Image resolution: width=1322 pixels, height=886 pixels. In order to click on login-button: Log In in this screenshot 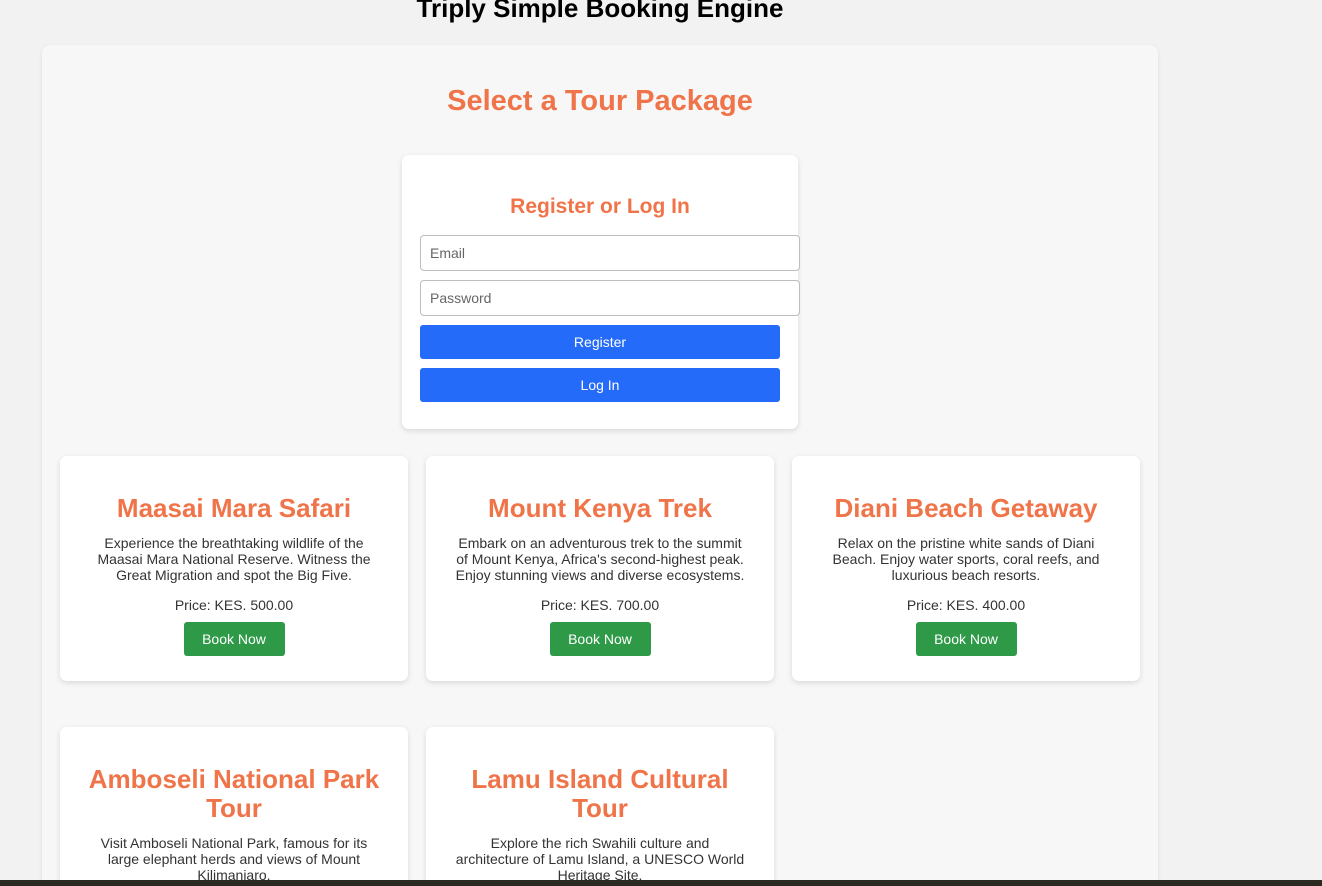, I will do `click(600, 385)`.